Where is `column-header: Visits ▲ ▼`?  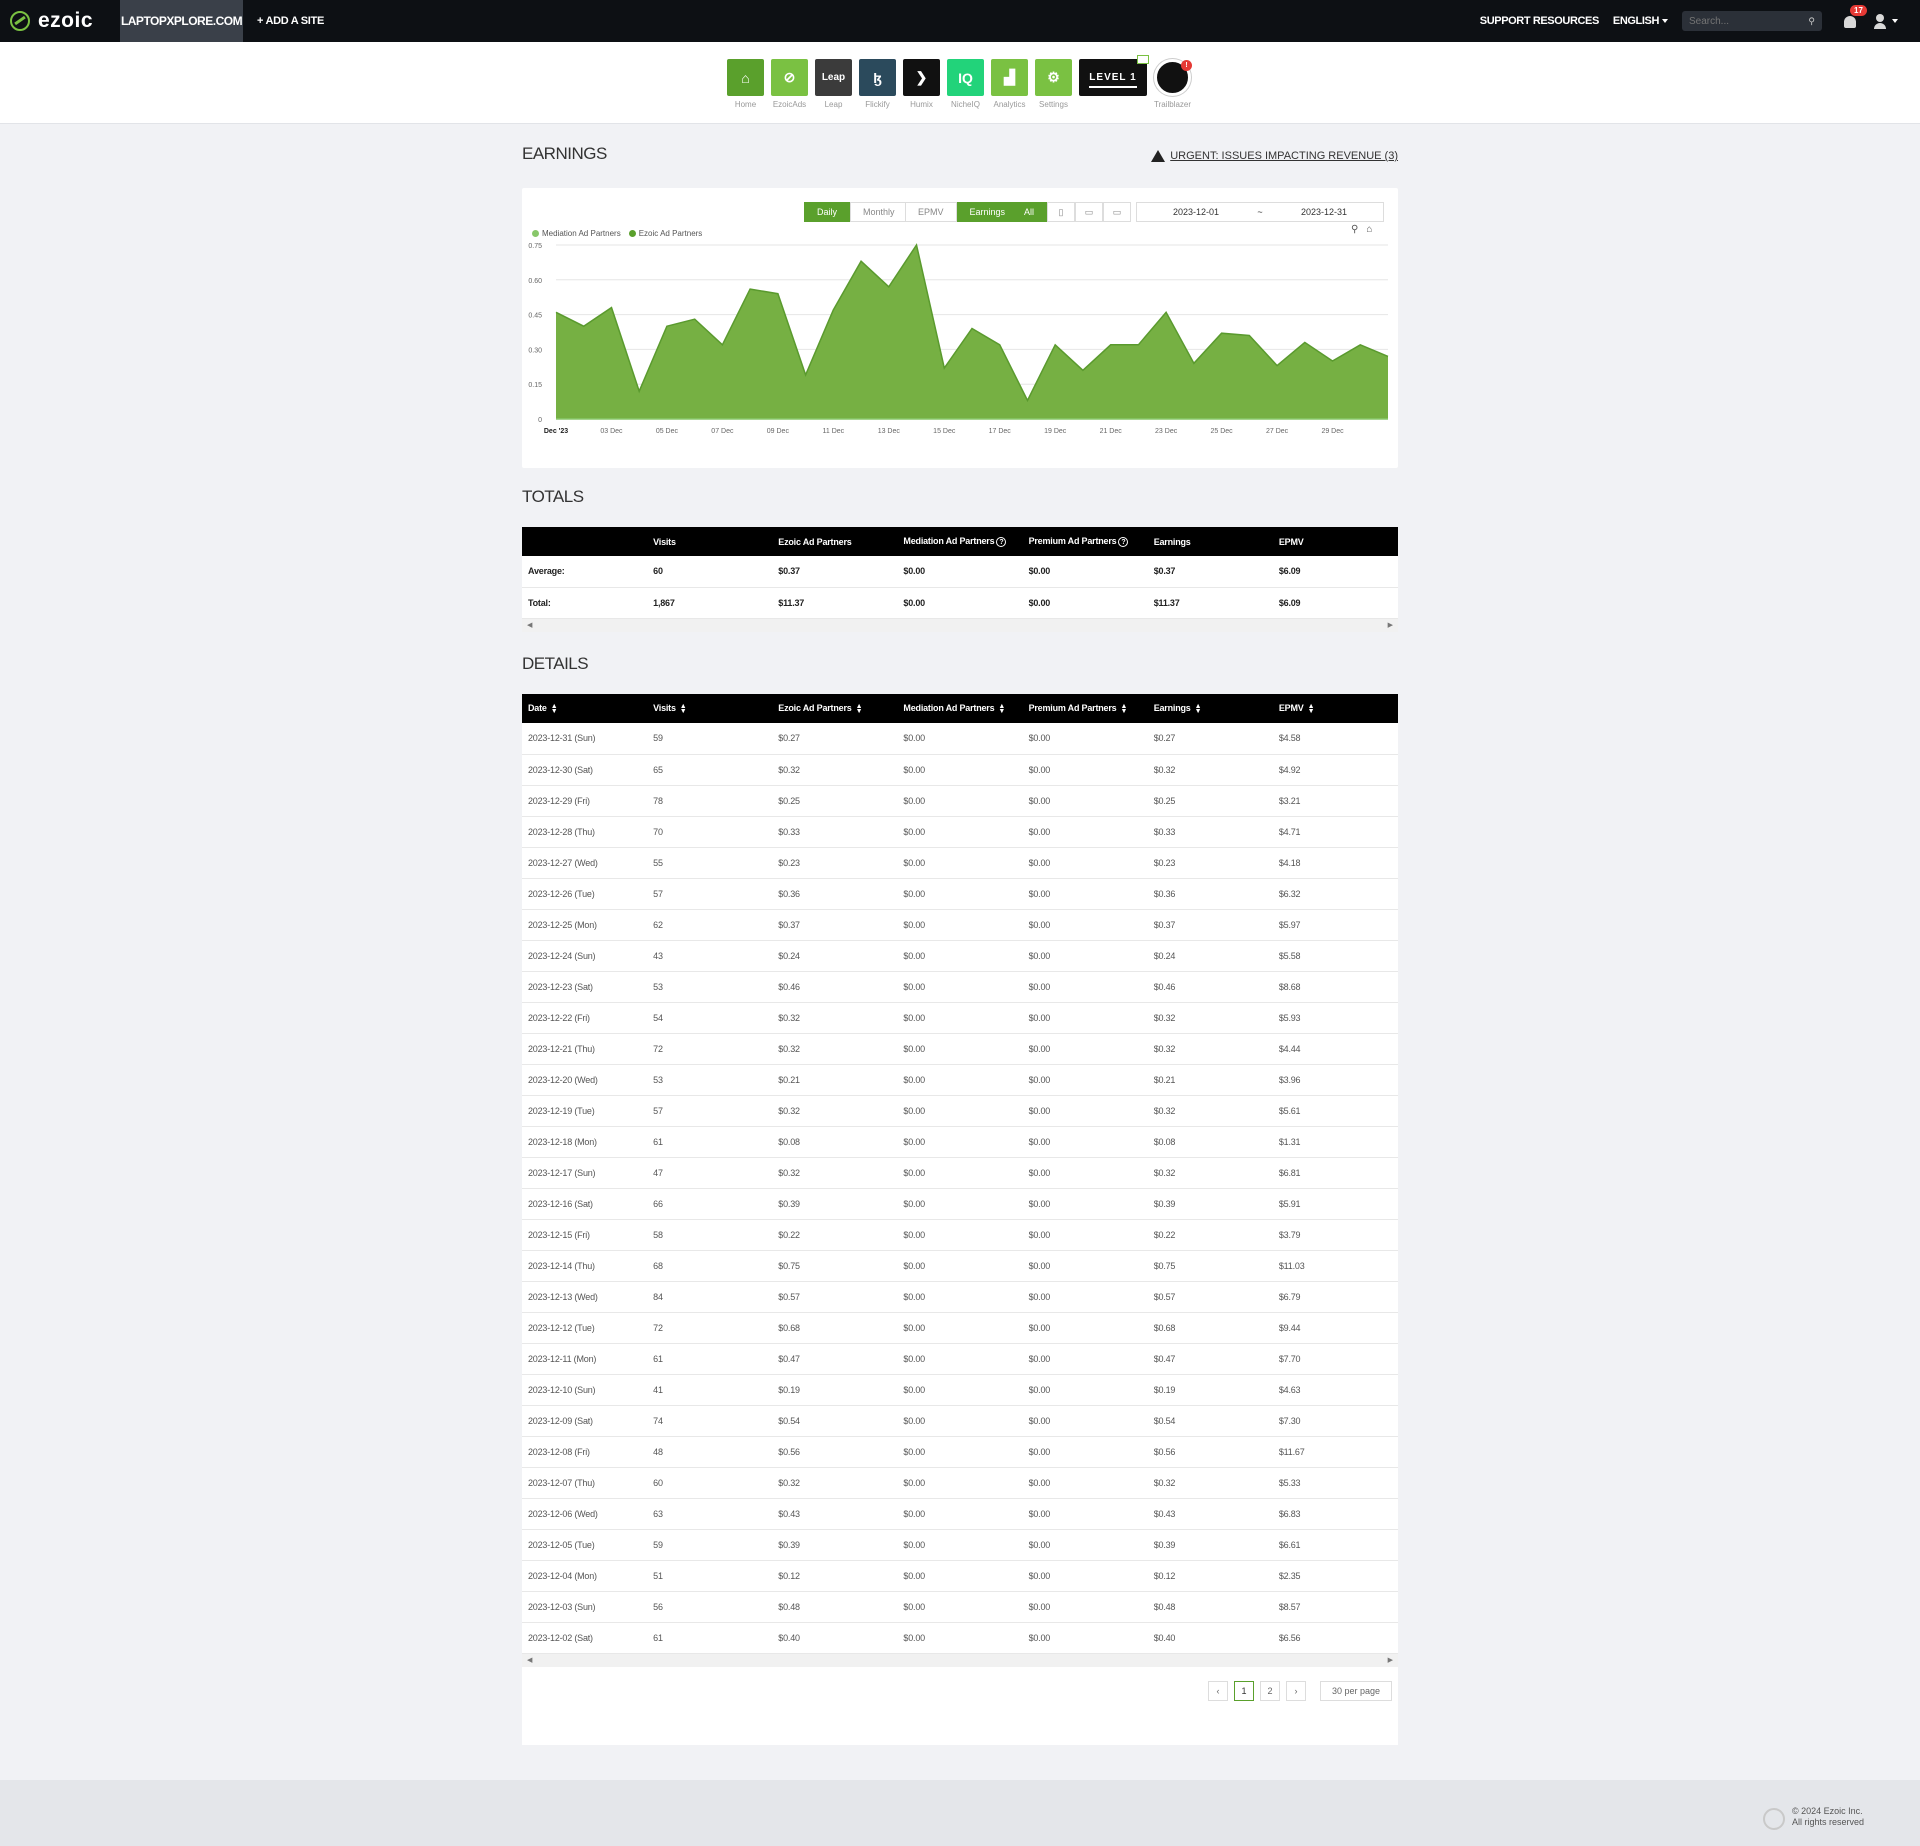 column-header: Visits ▲ ▼ is located at coordinates (710, 708).